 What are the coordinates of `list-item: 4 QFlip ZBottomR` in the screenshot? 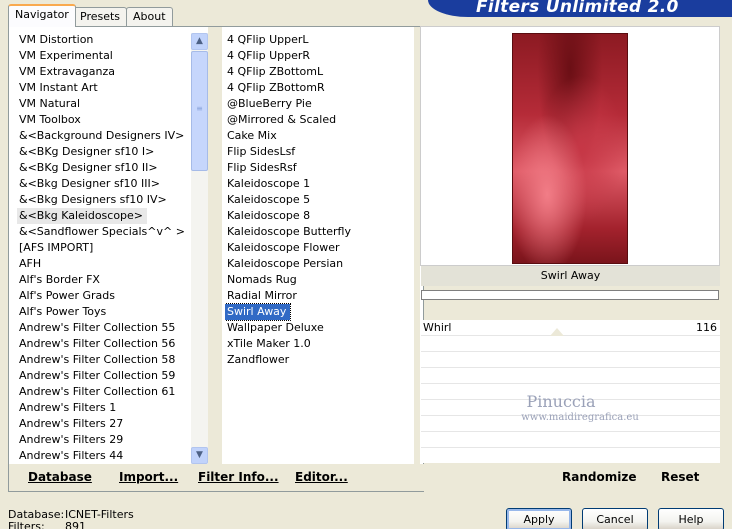 It's located at (319, 88).